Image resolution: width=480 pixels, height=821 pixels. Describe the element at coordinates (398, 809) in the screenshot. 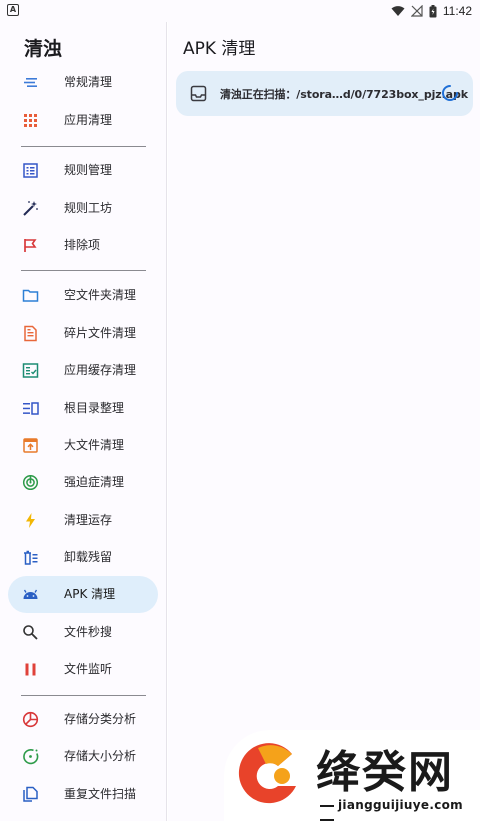

I see `watermark-url: jiangguijiuye.com` at that location.